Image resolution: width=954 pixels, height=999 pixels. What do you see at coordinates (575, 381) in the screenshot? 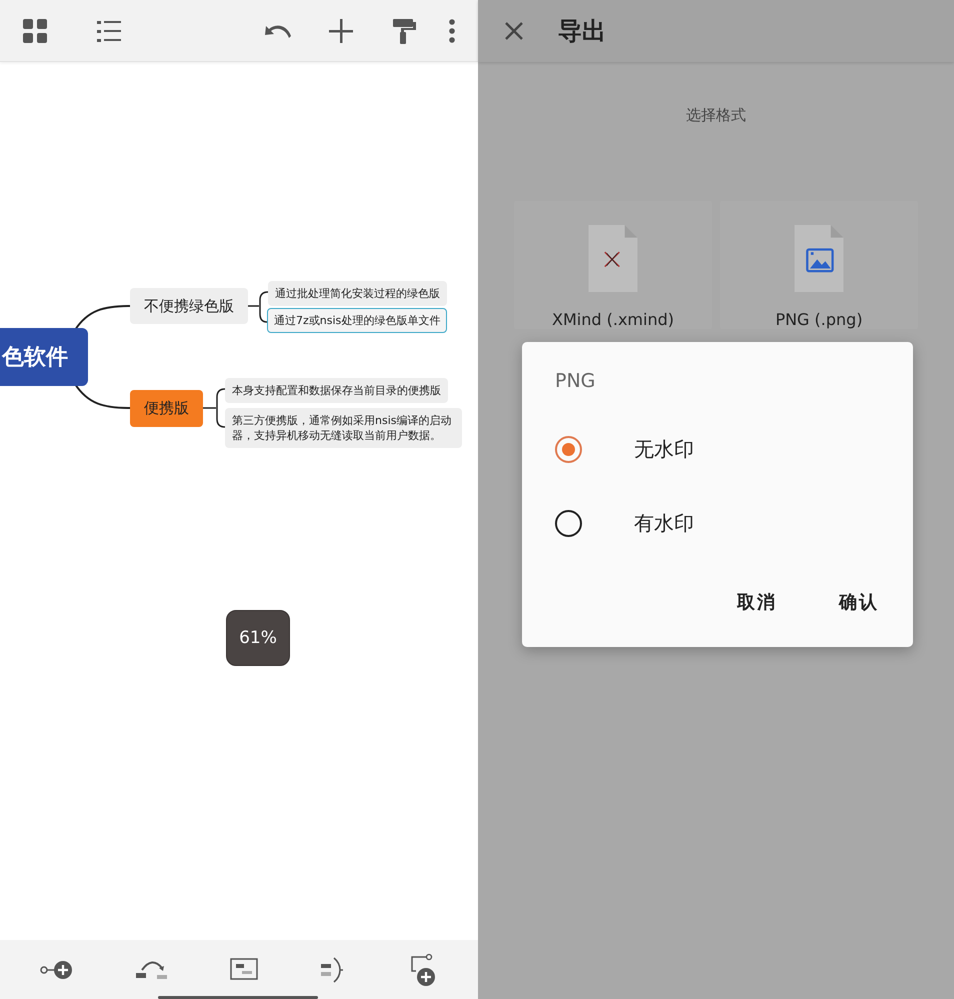
I see `dialog-title: PNG` at bounding box center [575, 381].